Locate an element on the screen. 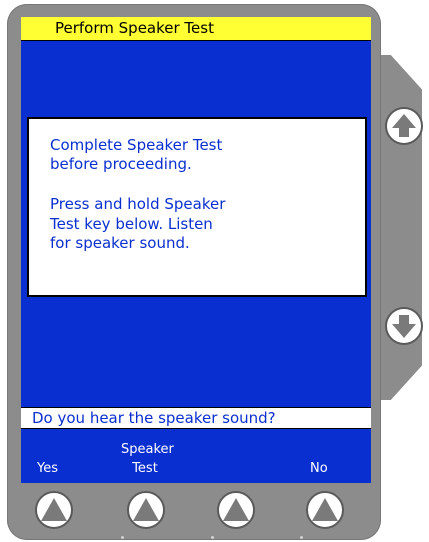 The height and width of the screenshot is (542, 429). message-line-2: before proceeding. is located at coordinates (121, 164).